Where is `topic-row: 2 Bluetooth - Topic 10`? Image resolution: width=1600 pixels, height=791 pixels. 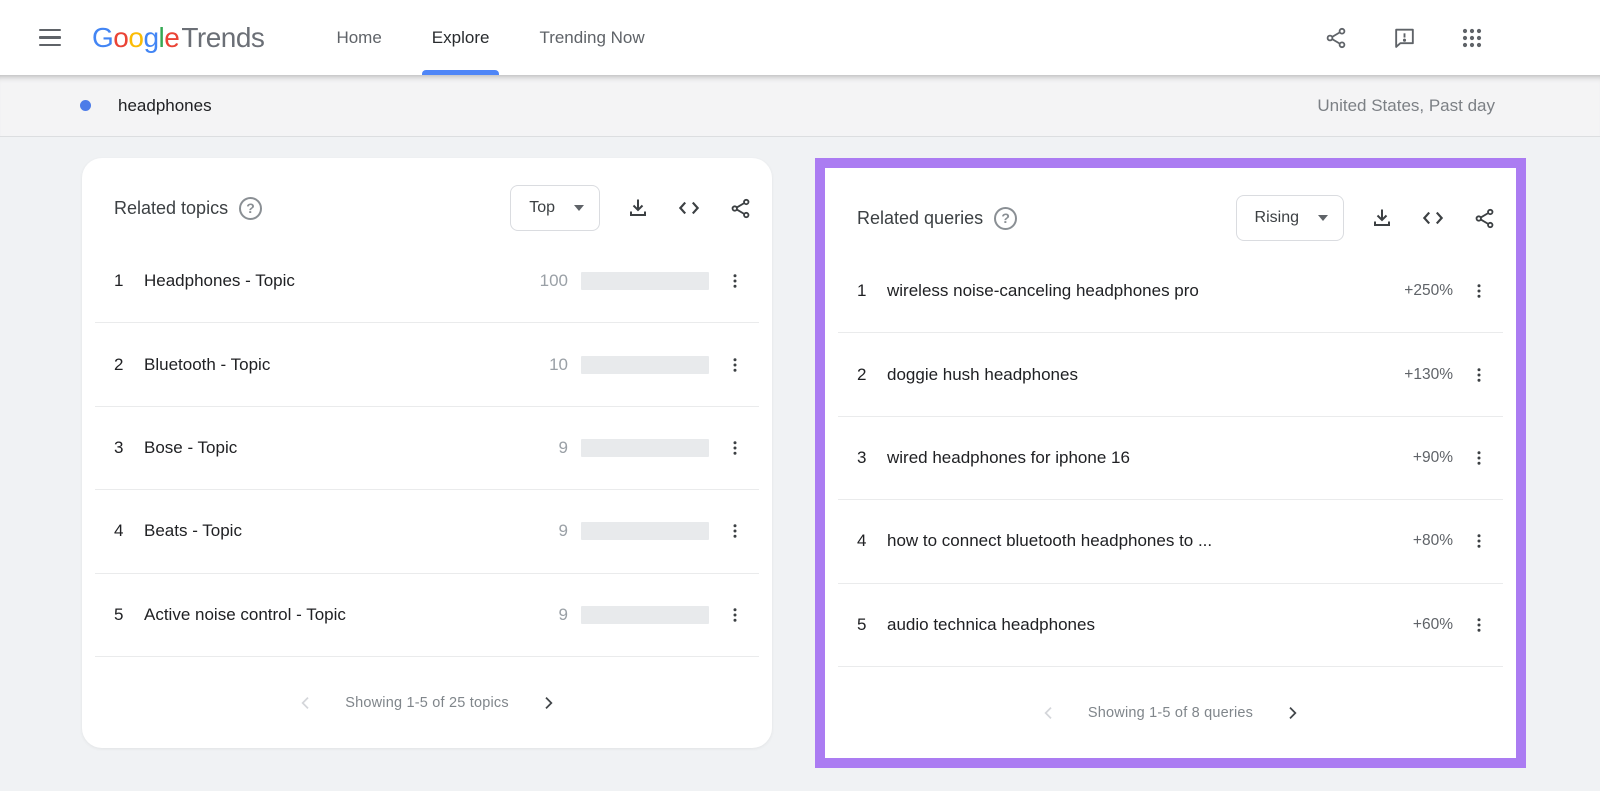
topic-row: 2 Bluetooth - Topic 10 is located at coordinates (427, 363).